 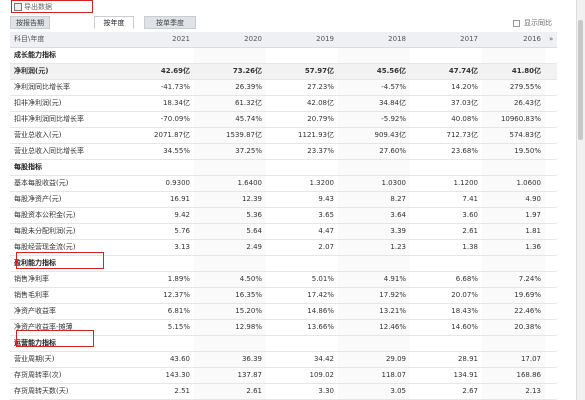 I want to click on cell-value: 12.37%, so click(x=158, y=295).